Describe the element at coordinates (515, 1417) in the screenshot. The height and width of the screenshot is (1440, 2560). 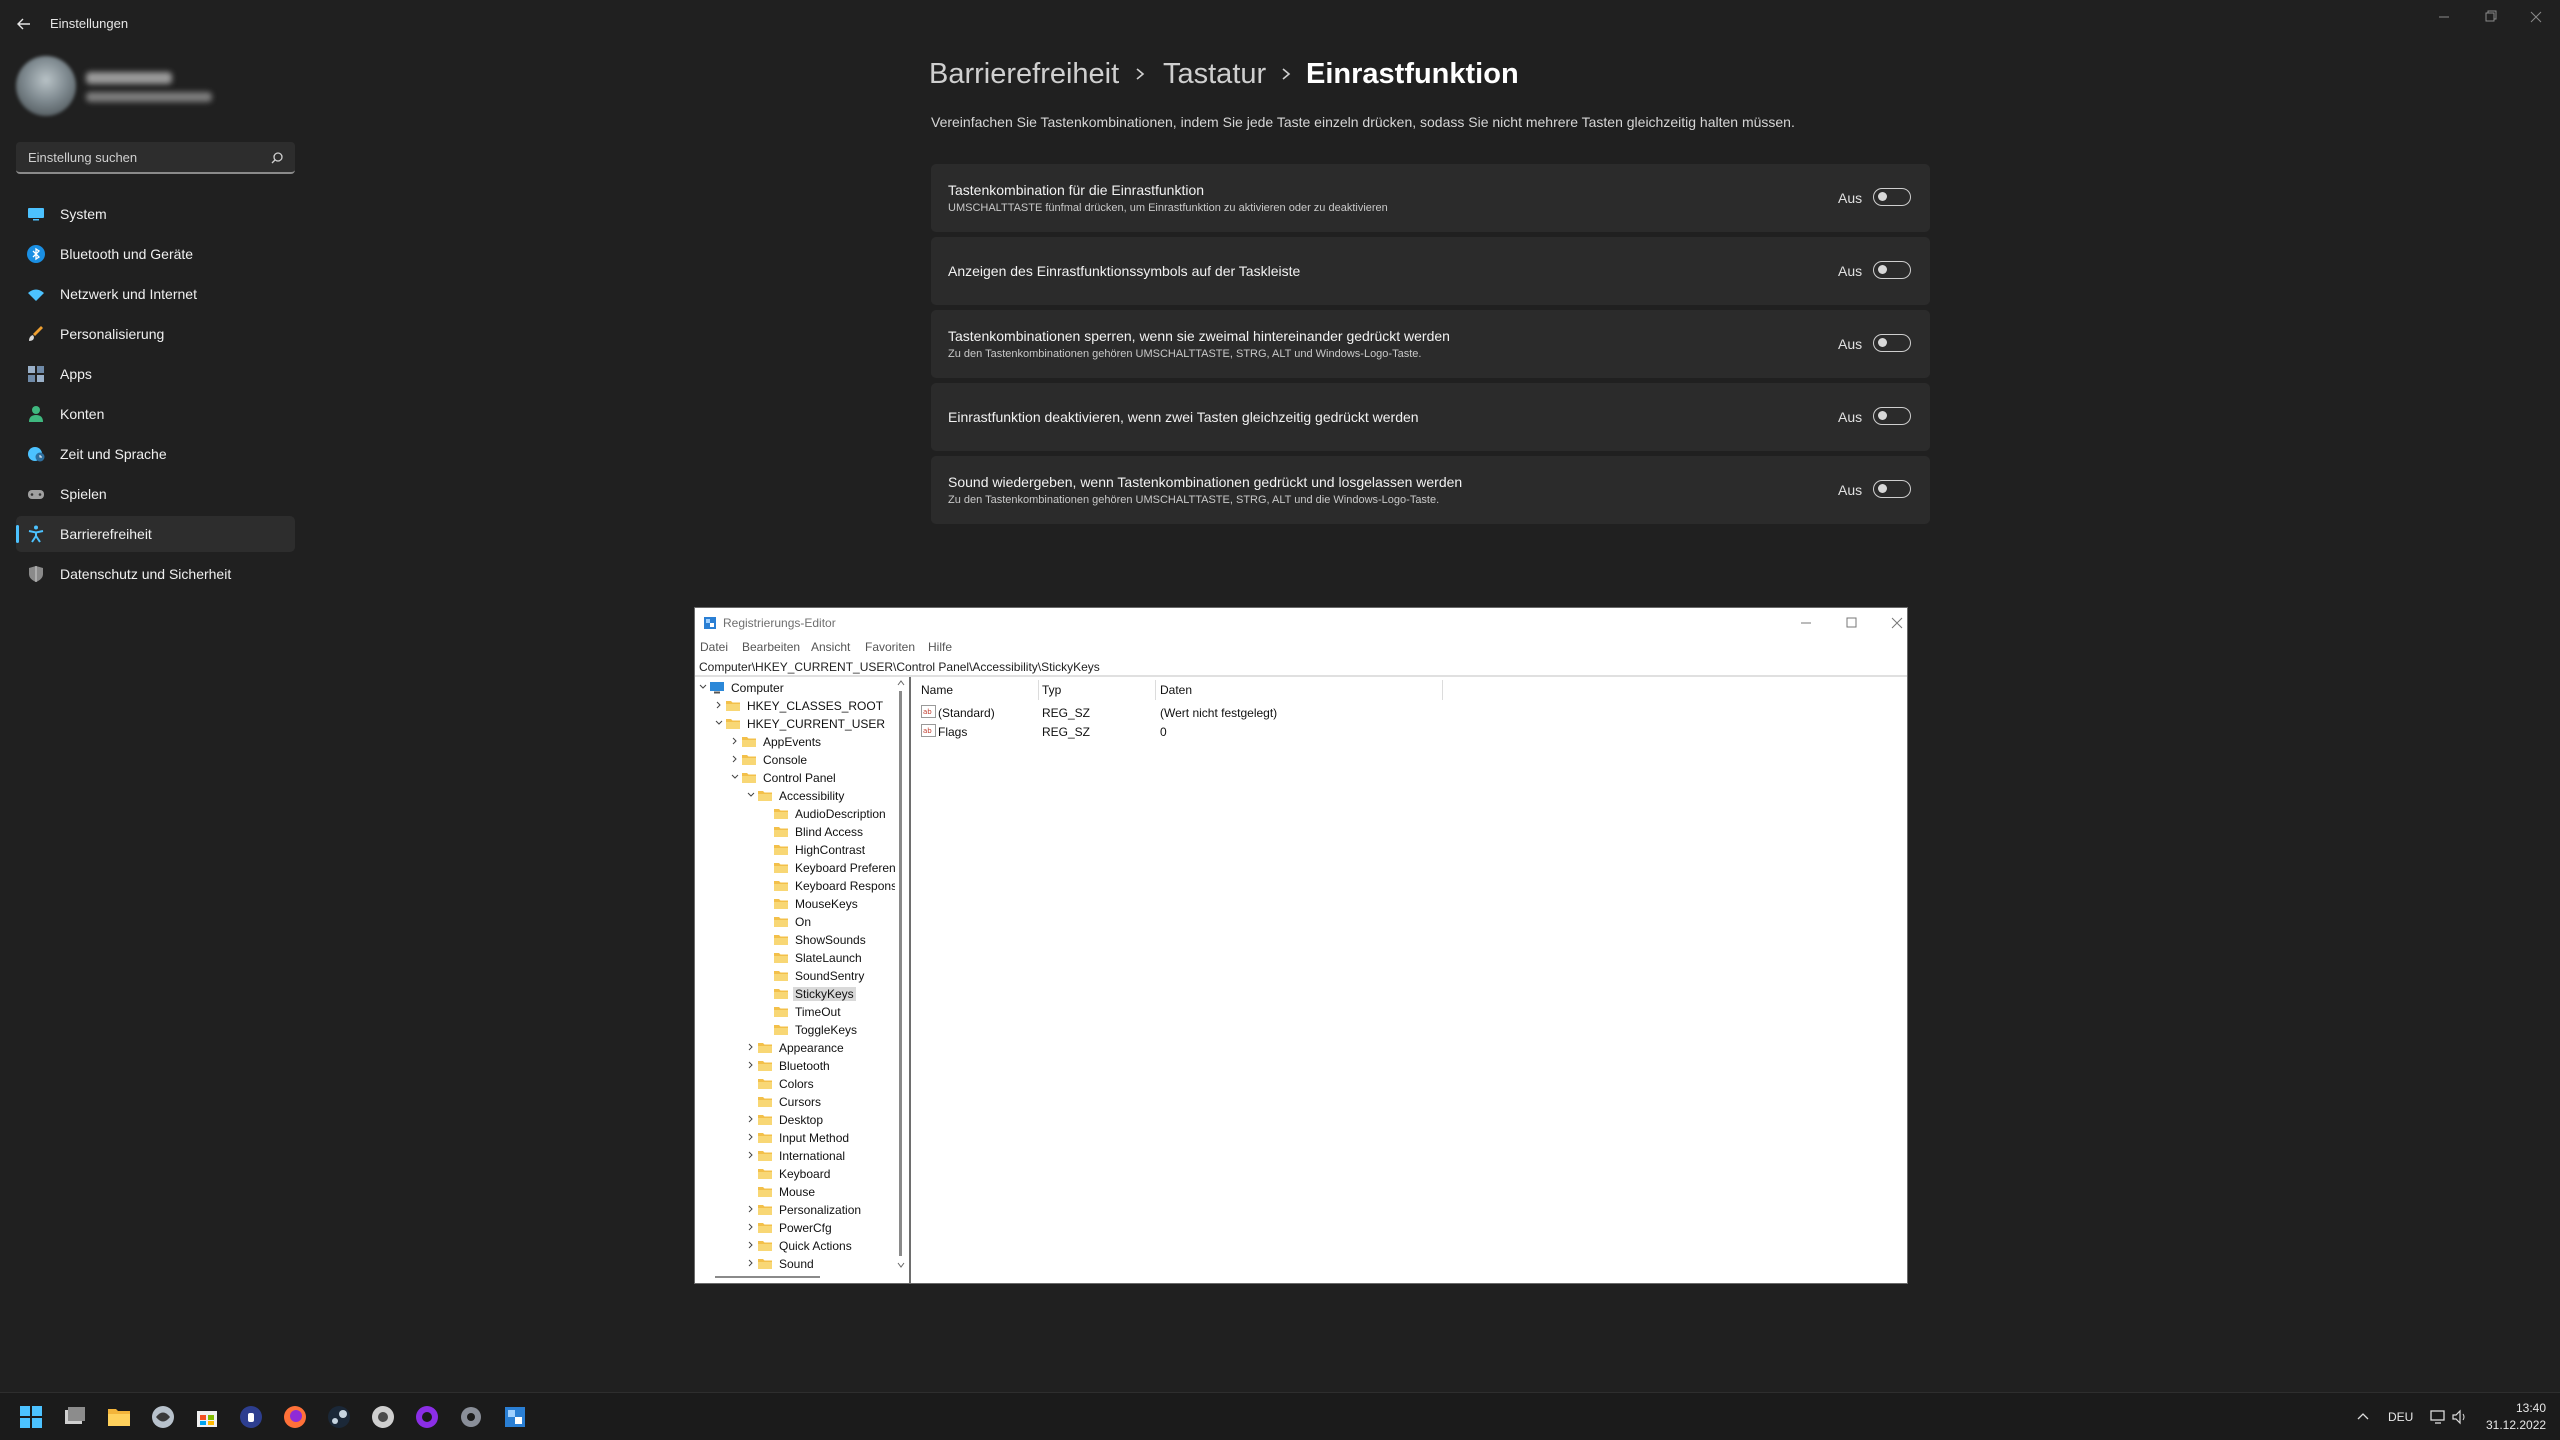
I see `regedit-icon` at that location.